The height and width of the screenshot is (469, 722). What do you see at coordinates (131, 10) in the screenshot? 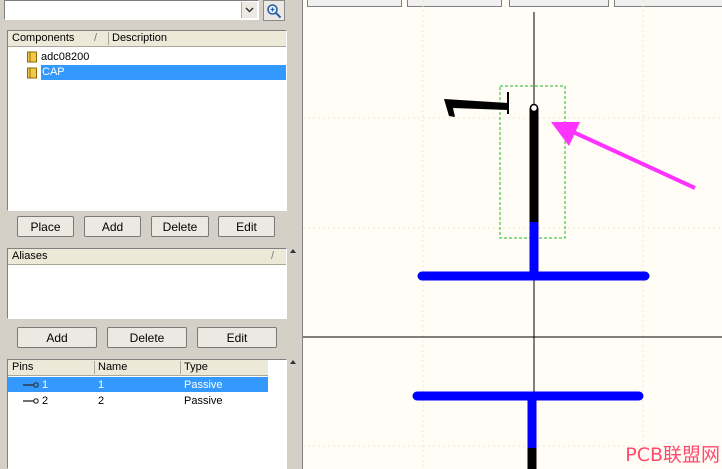
I see `component-filter-combo` at bounding box center [131, 10].